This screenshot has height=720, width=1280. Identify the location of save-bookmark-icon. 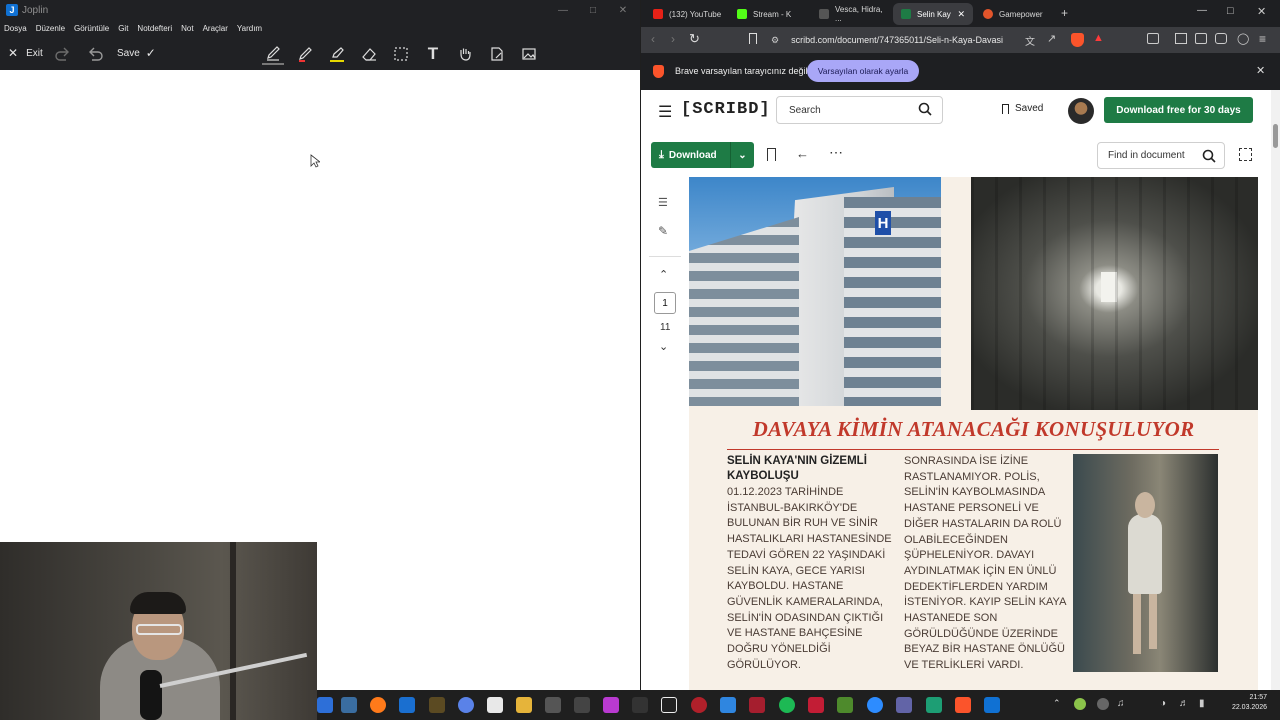
(771, 154).